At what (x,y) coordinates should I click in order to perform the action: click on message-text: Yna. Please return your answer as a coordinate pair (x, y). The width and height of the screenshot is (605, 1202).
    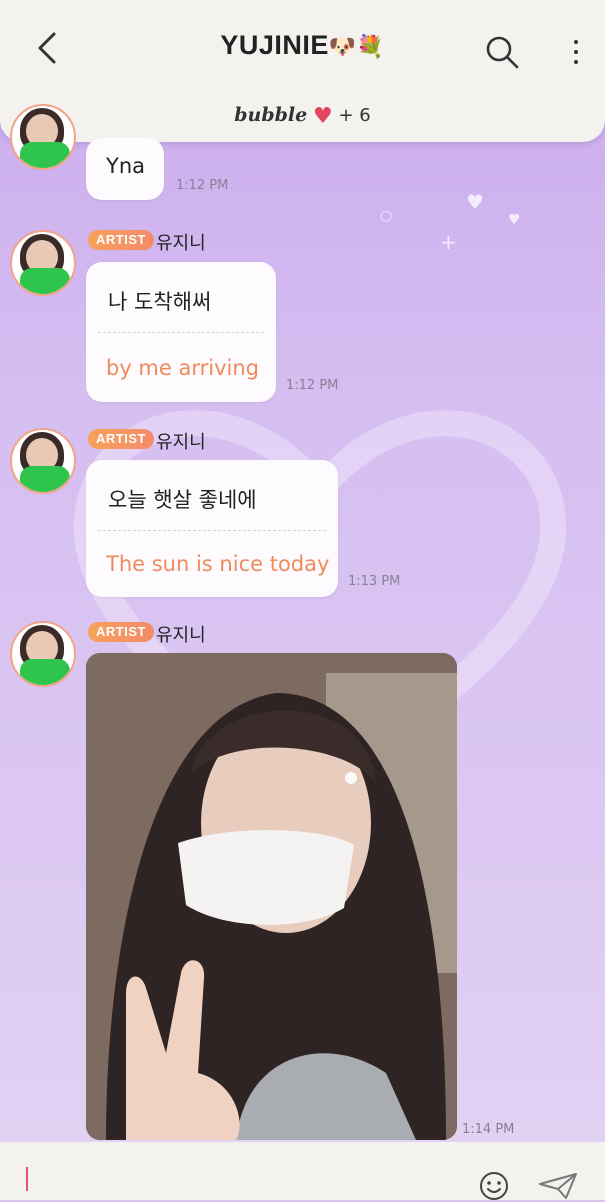
    Looking at the image, I should click on (126, 166).